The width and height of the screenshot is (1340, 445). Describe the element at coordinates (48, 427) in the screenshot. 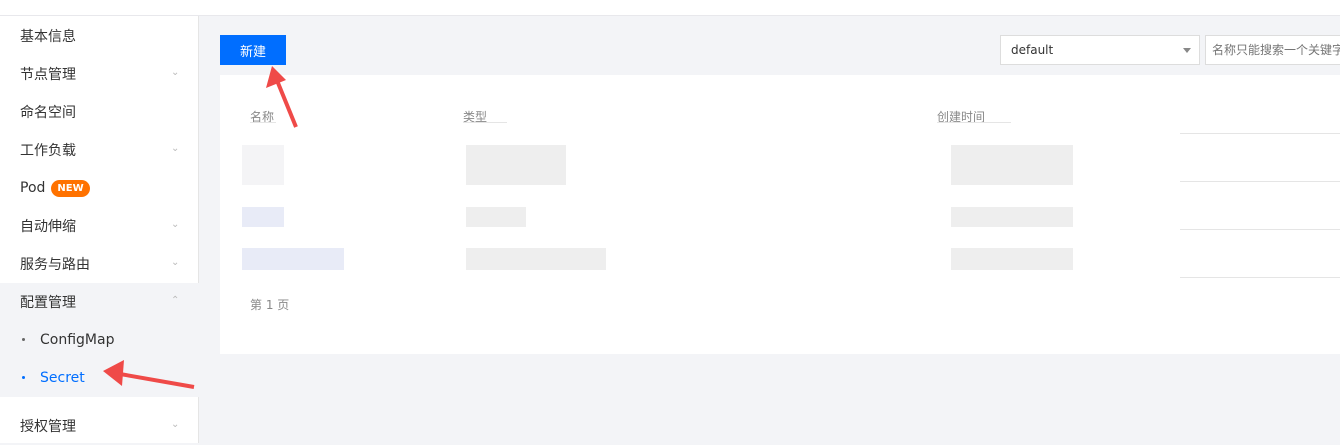

I see `sidebar-item-label: 授权管理` at that location.